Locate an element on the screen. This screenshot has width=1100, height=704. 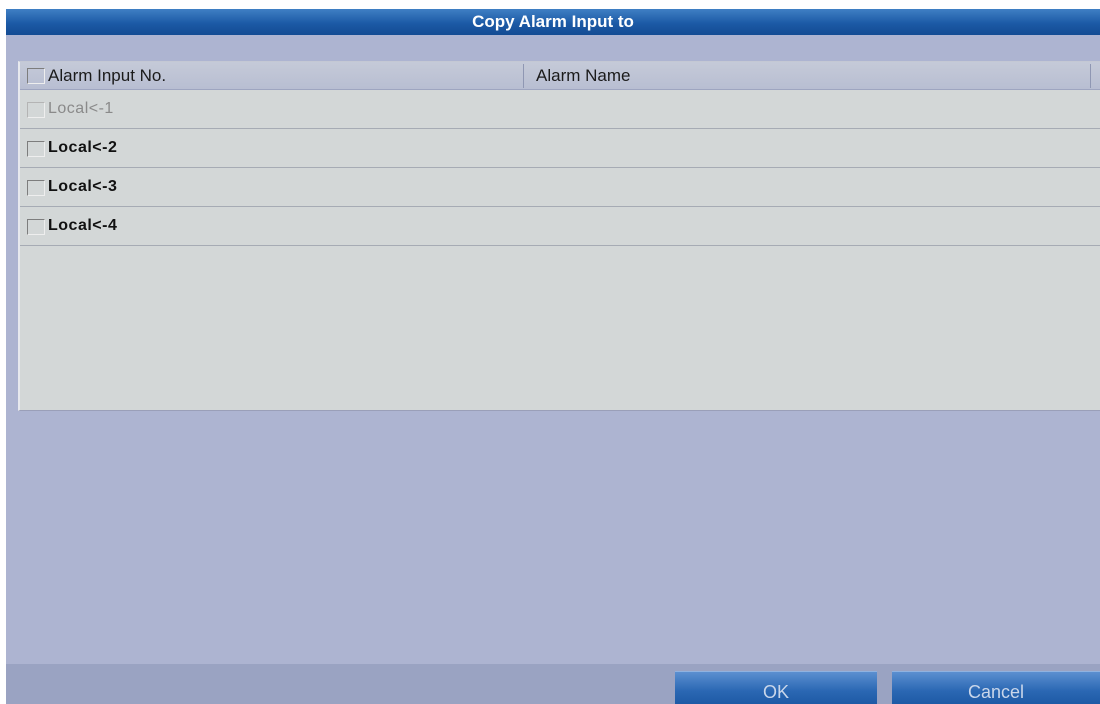
alarm-input-no-cell: Local<-2 is located at coordinates (83, 147).